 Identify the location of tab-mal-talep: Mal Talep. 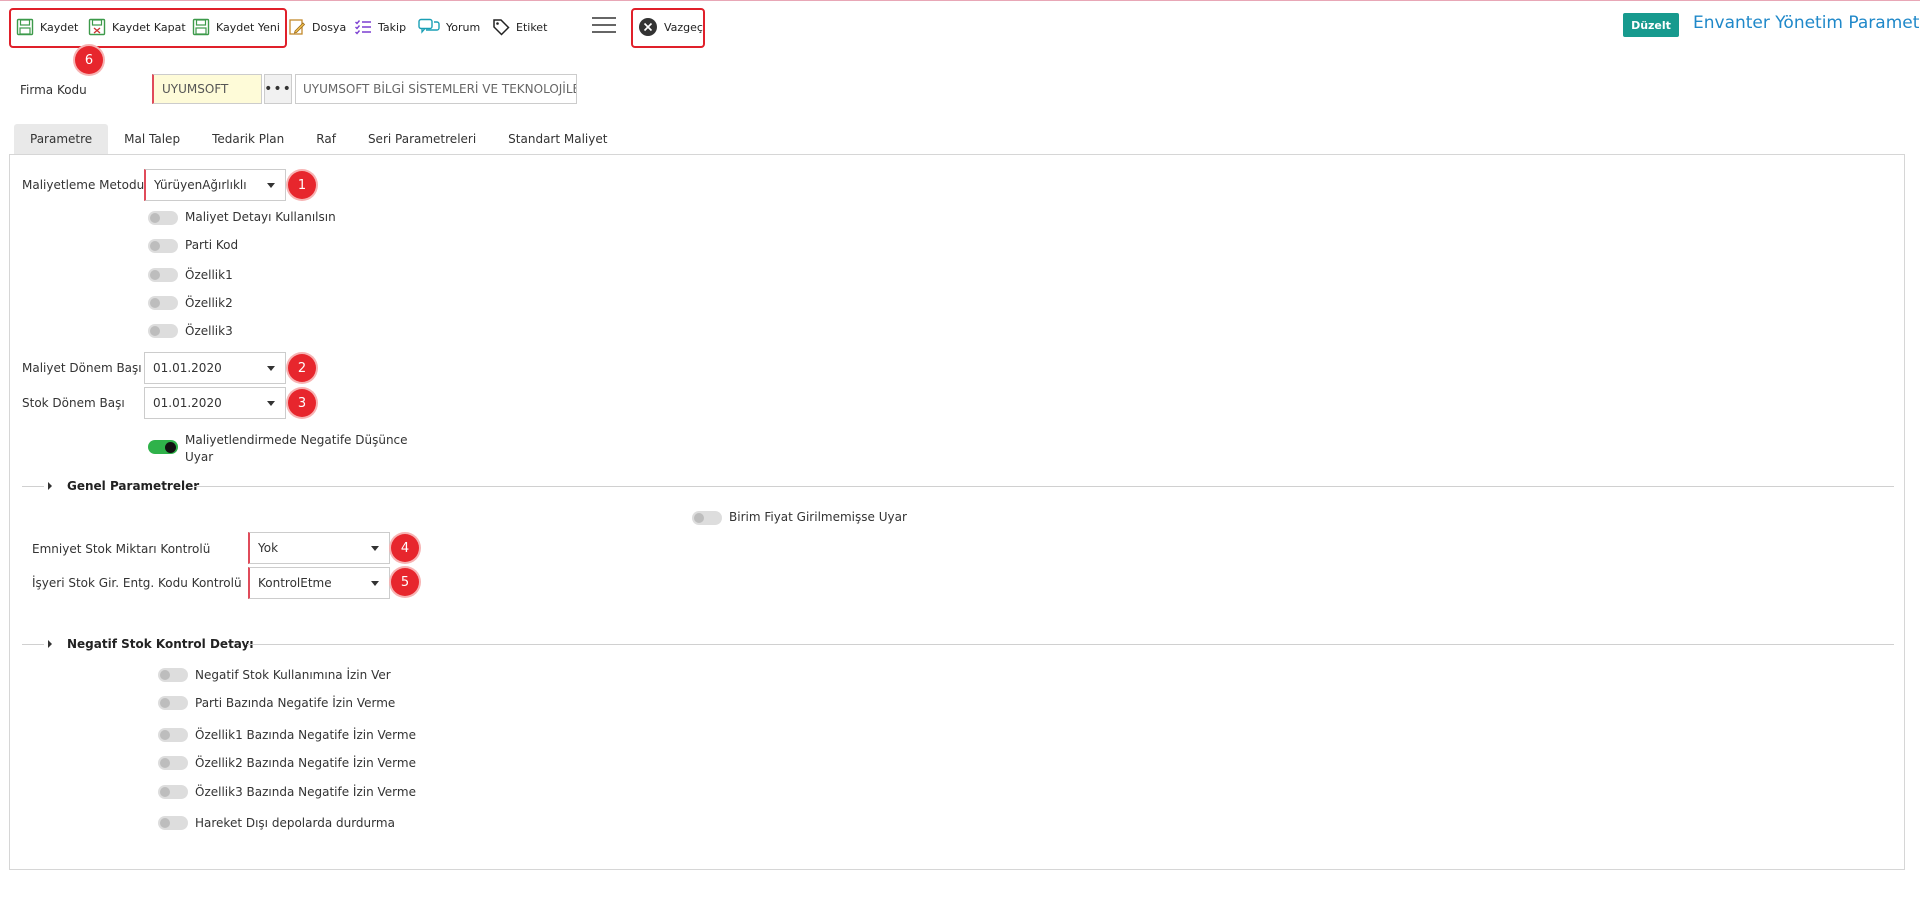
(152, 139).